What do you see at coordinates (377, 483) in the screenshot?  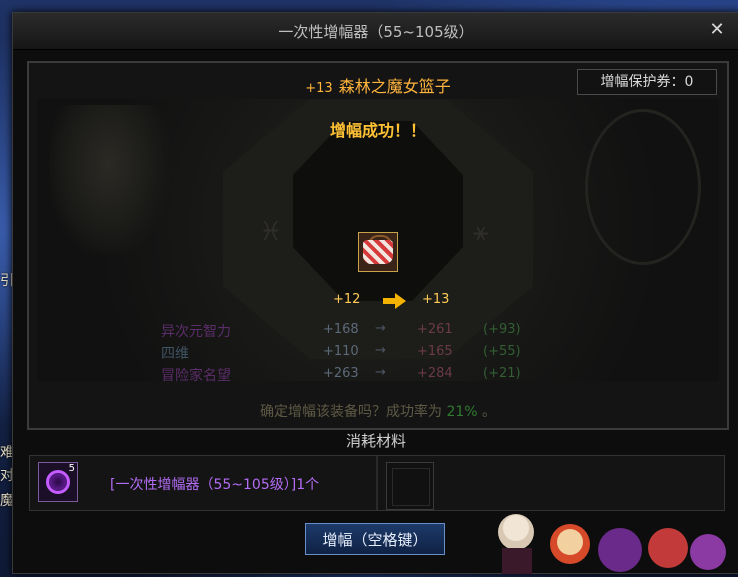 I see `divider` at bounding box center [377, 483].